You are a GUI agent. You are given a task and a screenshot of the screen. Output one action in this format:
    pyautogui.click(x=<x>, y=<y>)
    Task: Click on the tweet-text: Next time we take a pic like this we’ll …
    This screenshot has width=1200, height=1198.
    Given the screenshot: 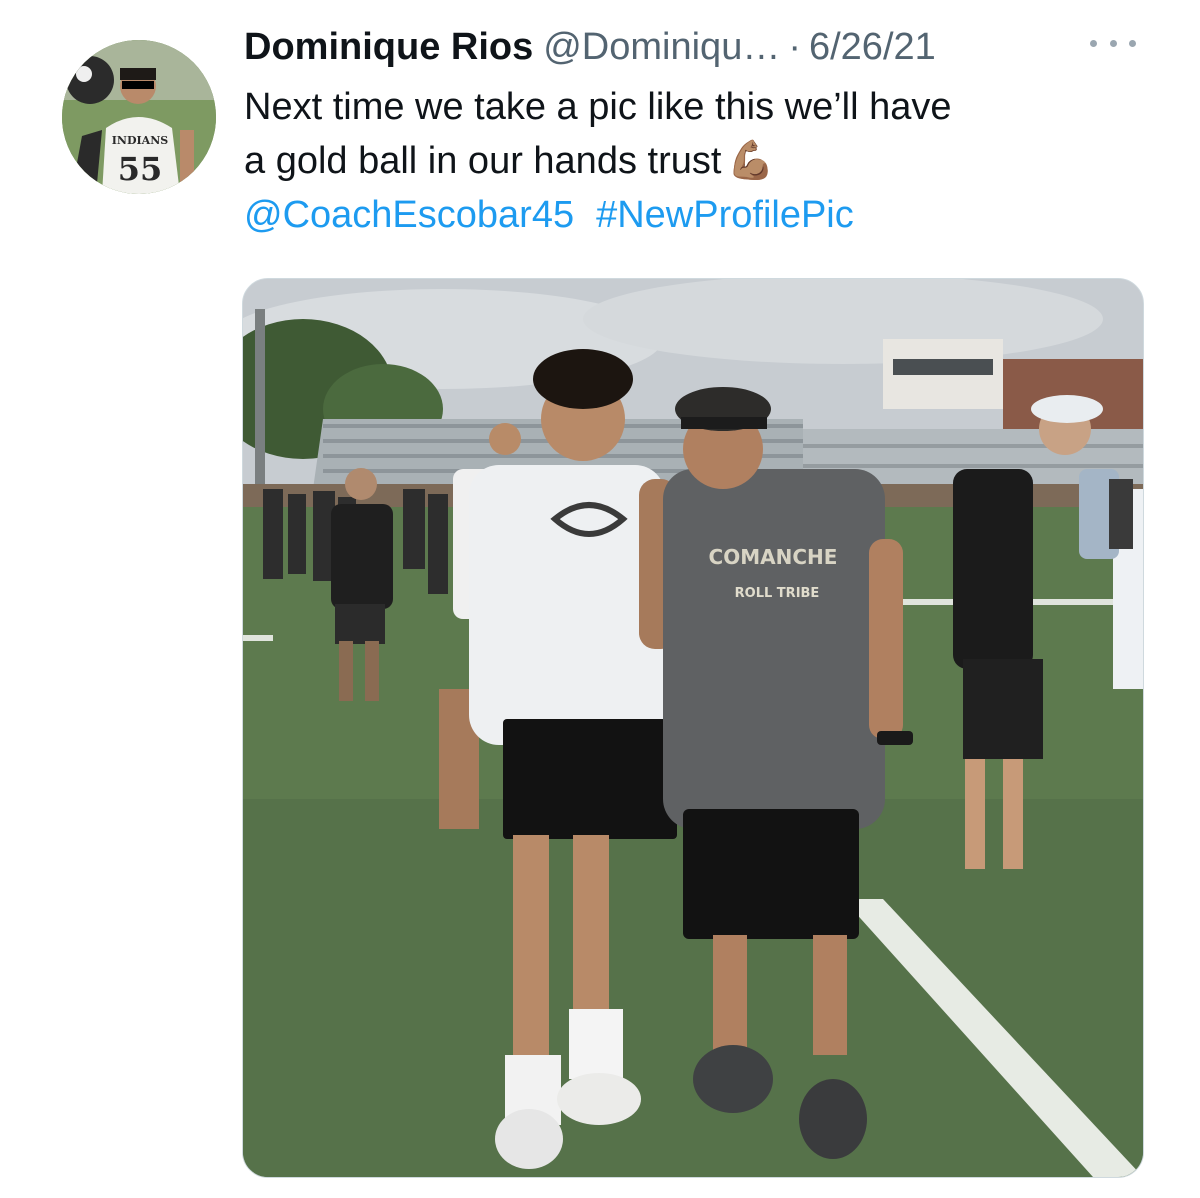 What is the action you would take?
    pyautogui.click(x=694, y=161)
    